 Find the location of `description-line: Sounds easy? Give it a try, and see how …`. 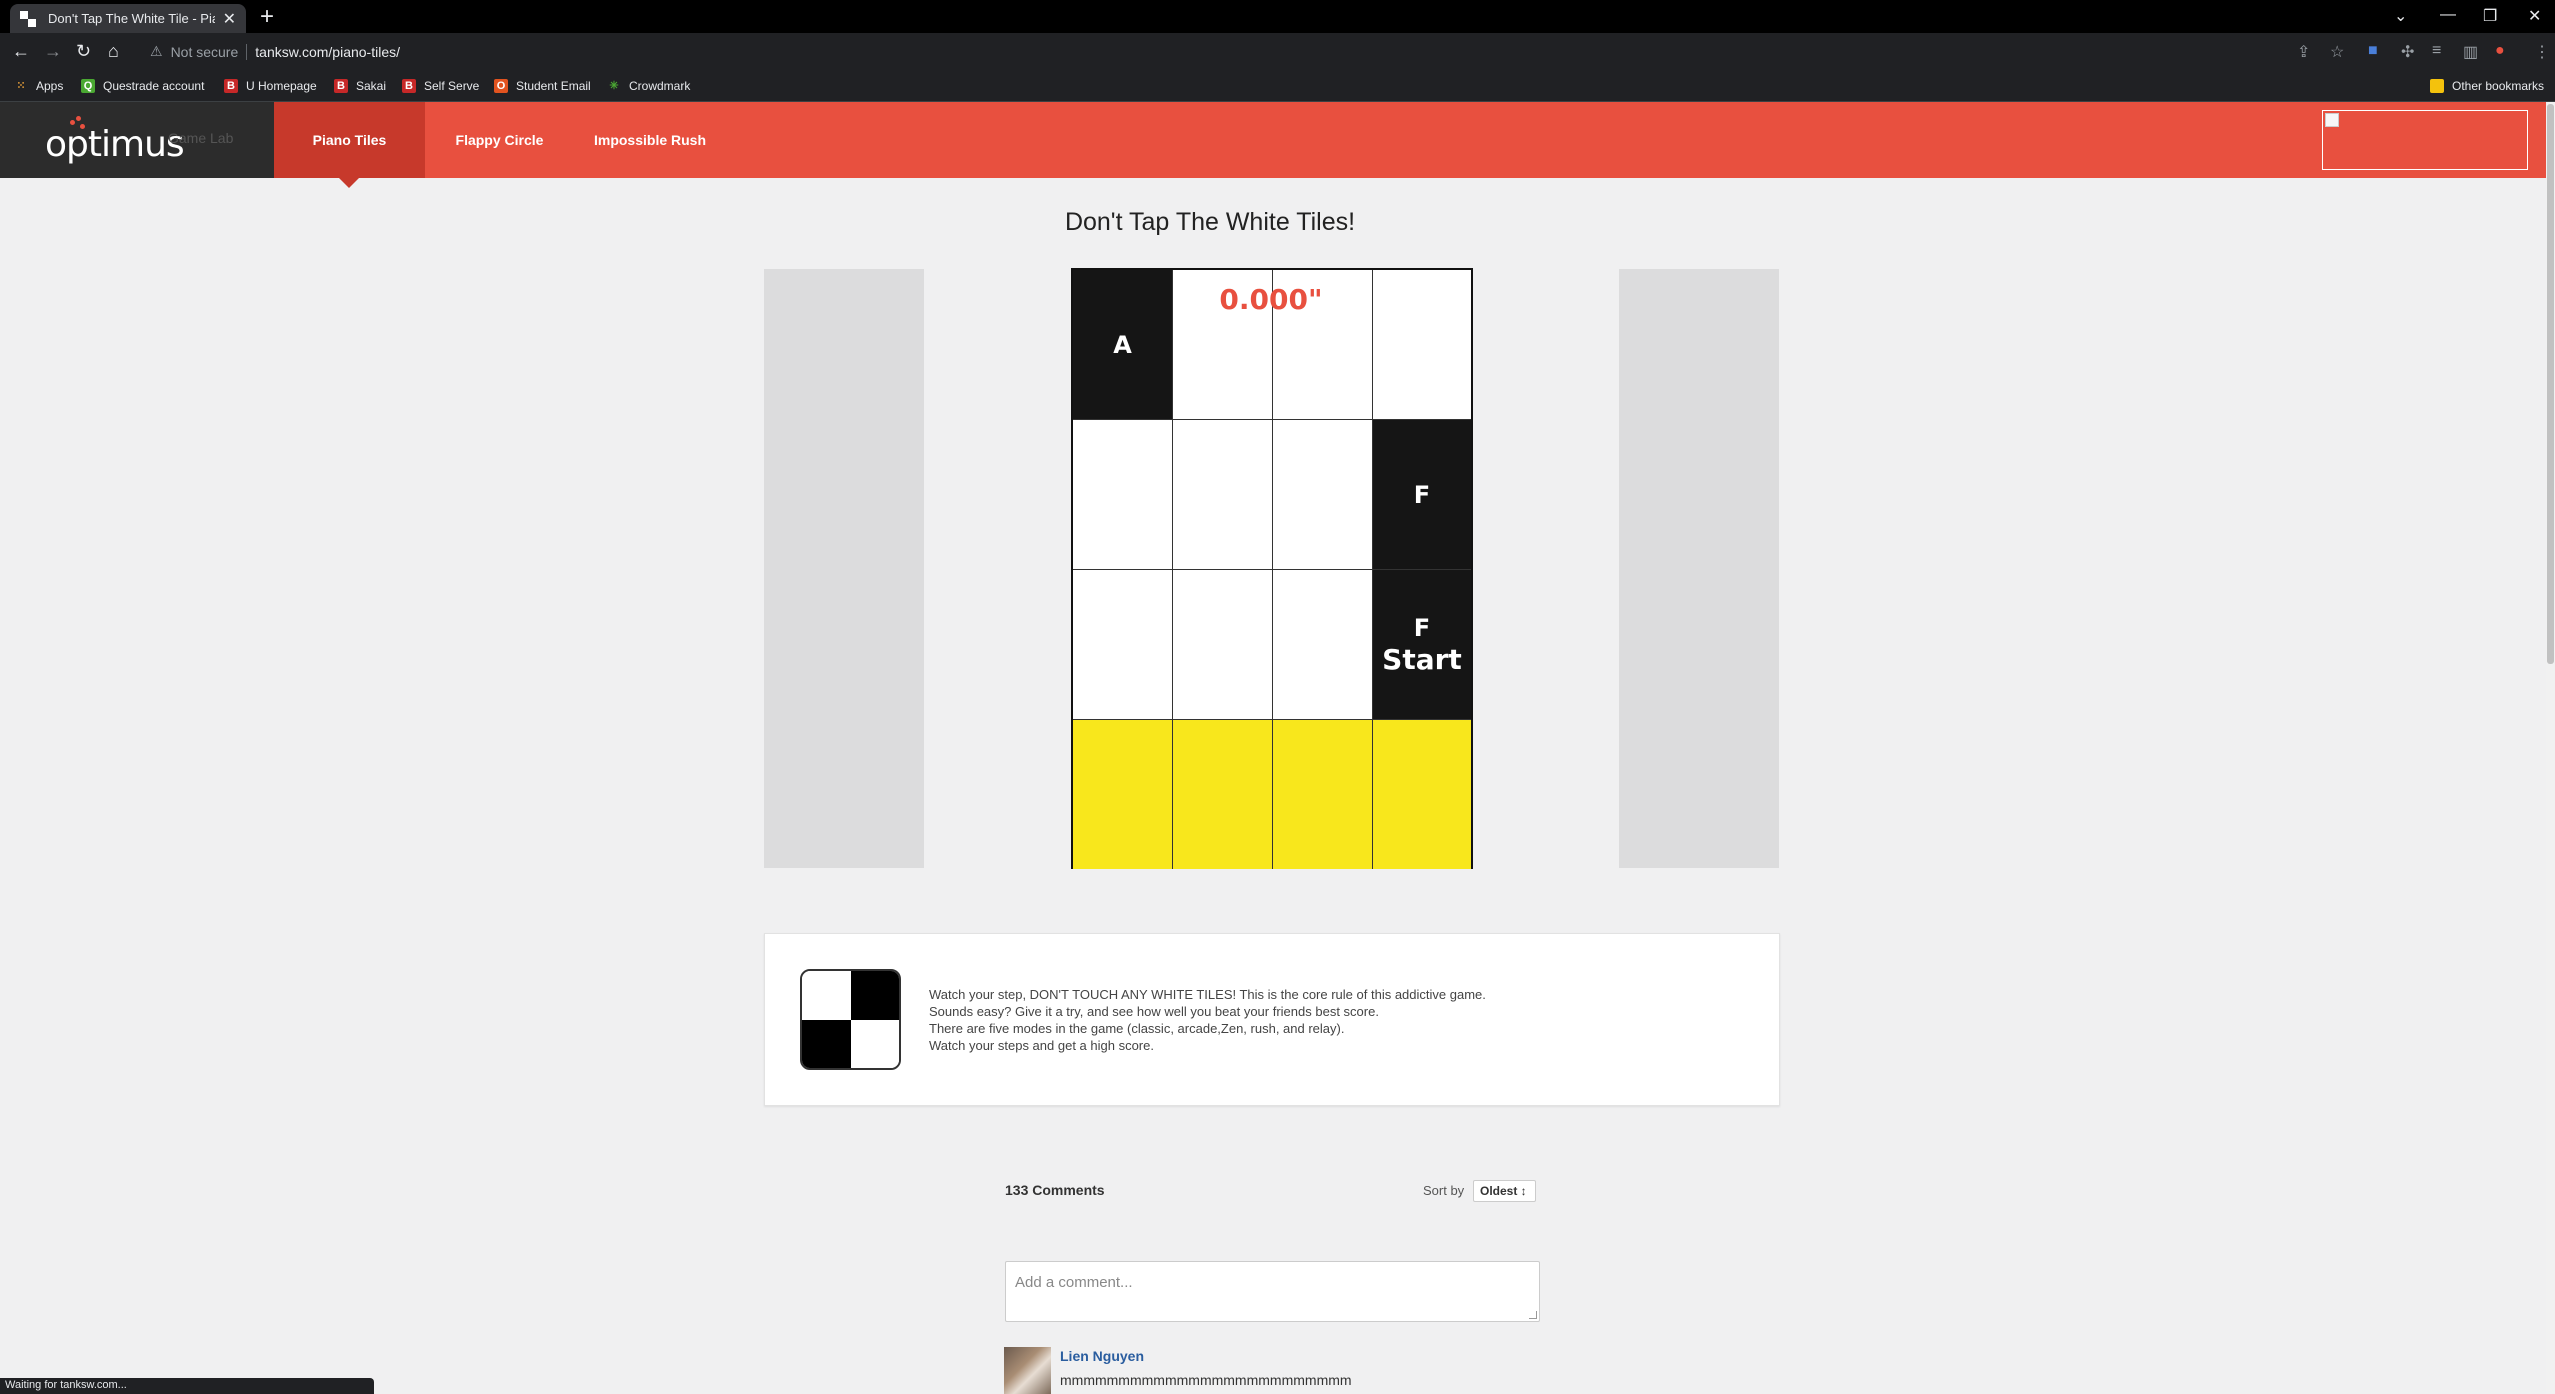

description-line: Sounds easy? Give it a try, and see how … is located at coordinates (1154, 1011).